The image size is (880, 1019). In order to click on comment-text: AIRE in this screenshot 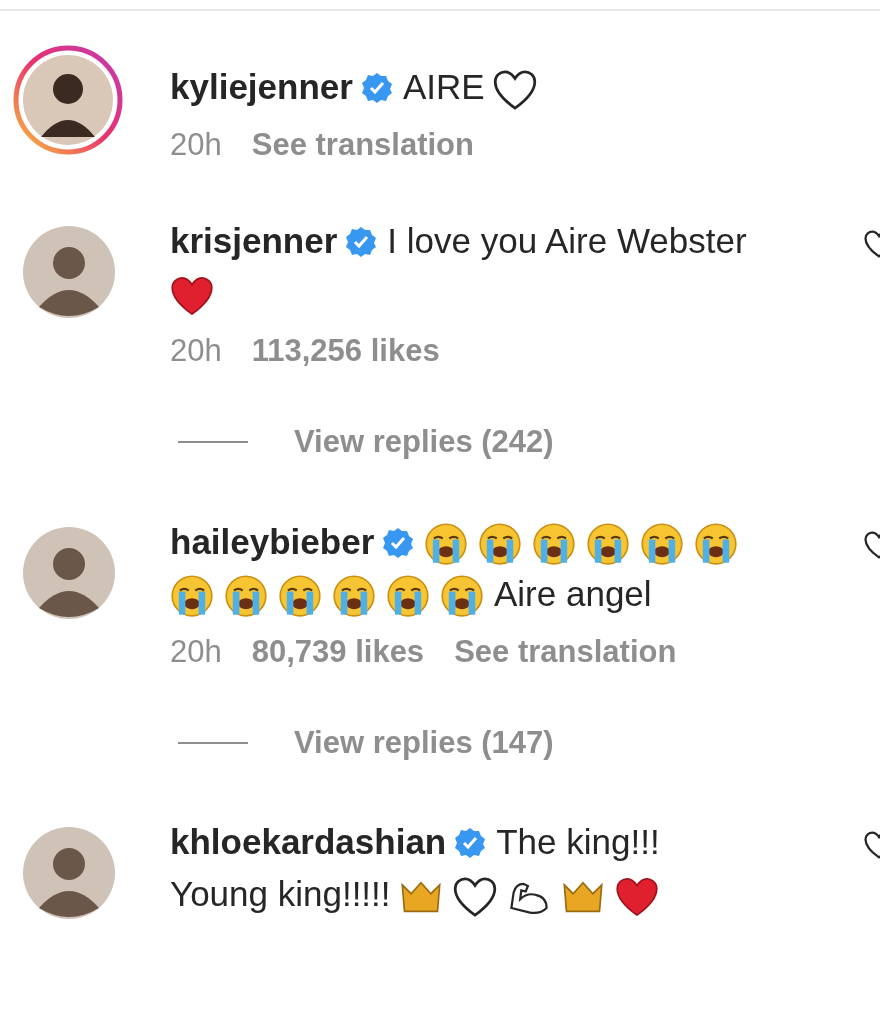, I will do `click(443, 87)`.